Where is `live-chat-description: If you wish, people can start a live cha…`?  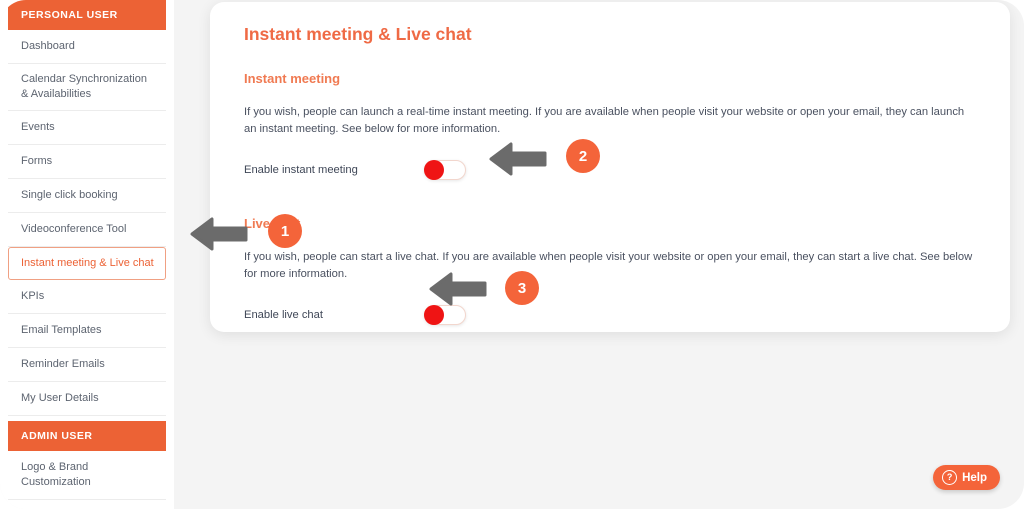
live-chat-description: If you wish, people can start a live cha… is located at coordinates (608, 265).